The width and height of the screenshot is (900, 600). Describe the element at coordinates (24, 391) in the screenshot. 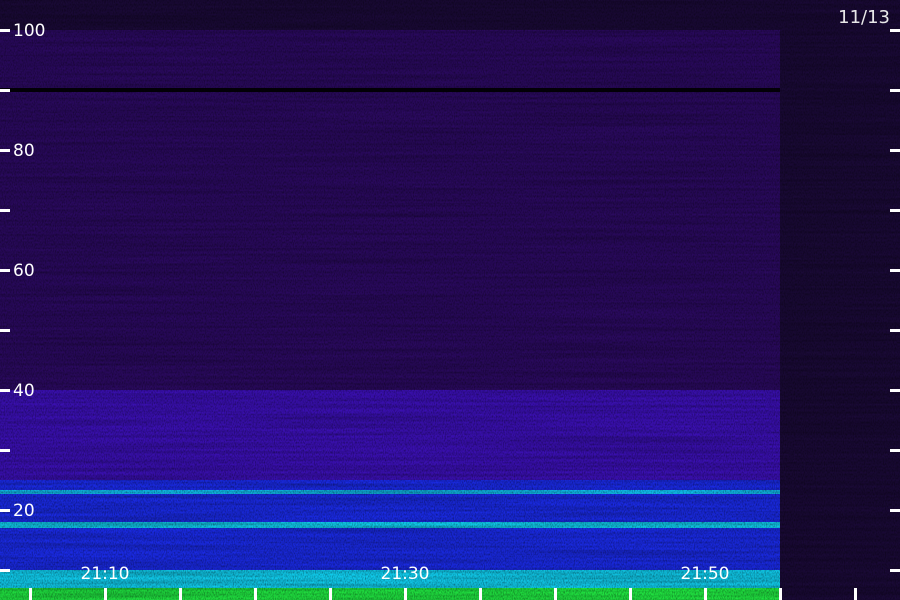

I see `y-tick-label: 40` at that location.